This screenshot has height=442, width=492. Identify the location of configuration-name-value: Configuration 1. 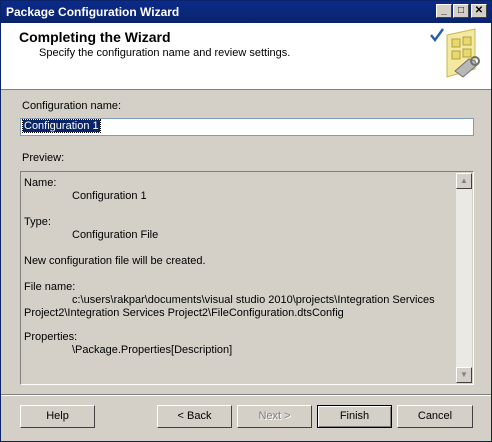
(61, 126).